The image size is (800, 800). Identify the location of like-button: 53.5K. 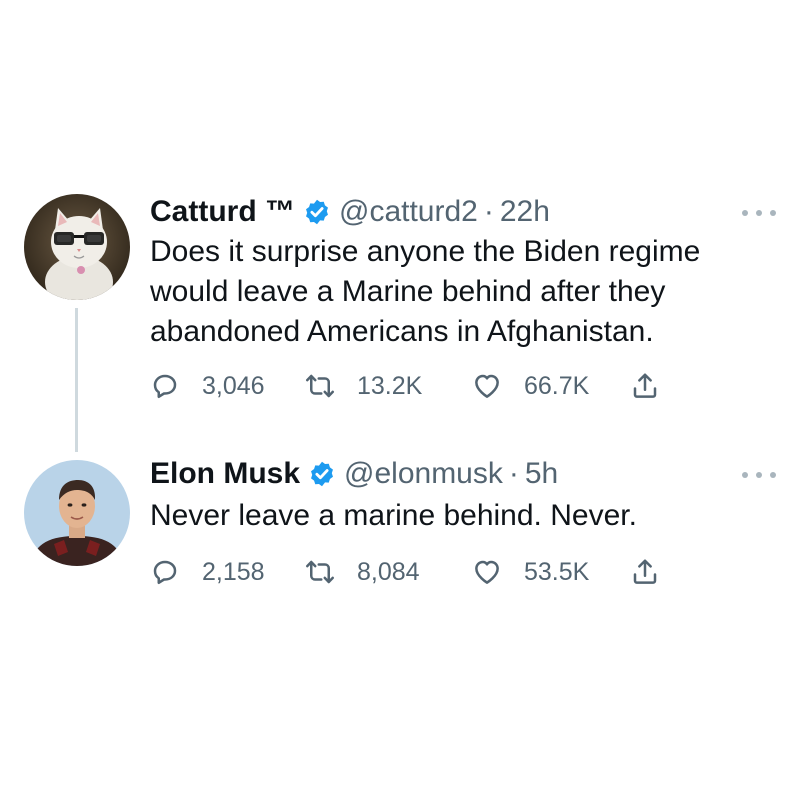
(530, 572).